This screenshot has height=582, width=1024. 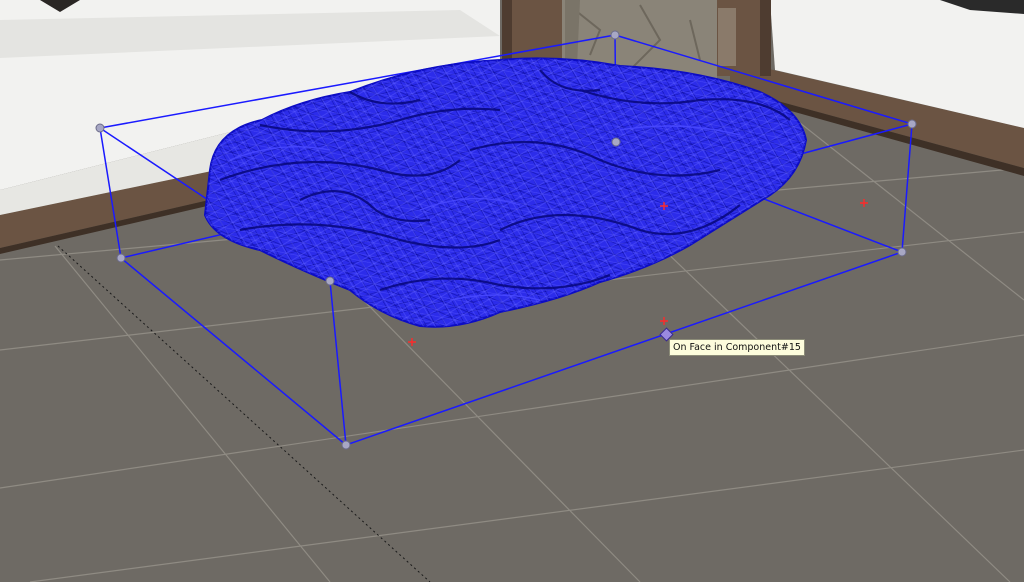 What do you see at coordinates (737, 347) in the screenshot?
I see `inference-tooltip: On Face in Component#15` at bounding box center [737, 347].